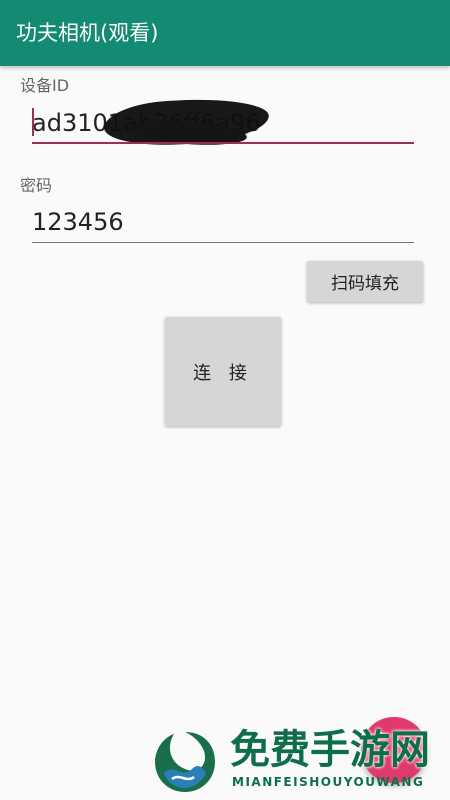 The image size is (450, 800). What do you see at coordinates (328, 782) in the screenshot?
I see `watermark-subtitle: MIANFEISHOUYOUWANG` at bounding box center [328, 782].